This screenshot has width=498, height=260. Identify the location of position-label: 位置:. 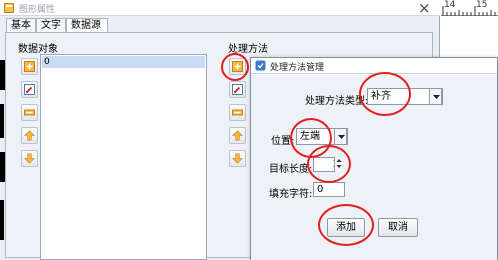
(283, 141).